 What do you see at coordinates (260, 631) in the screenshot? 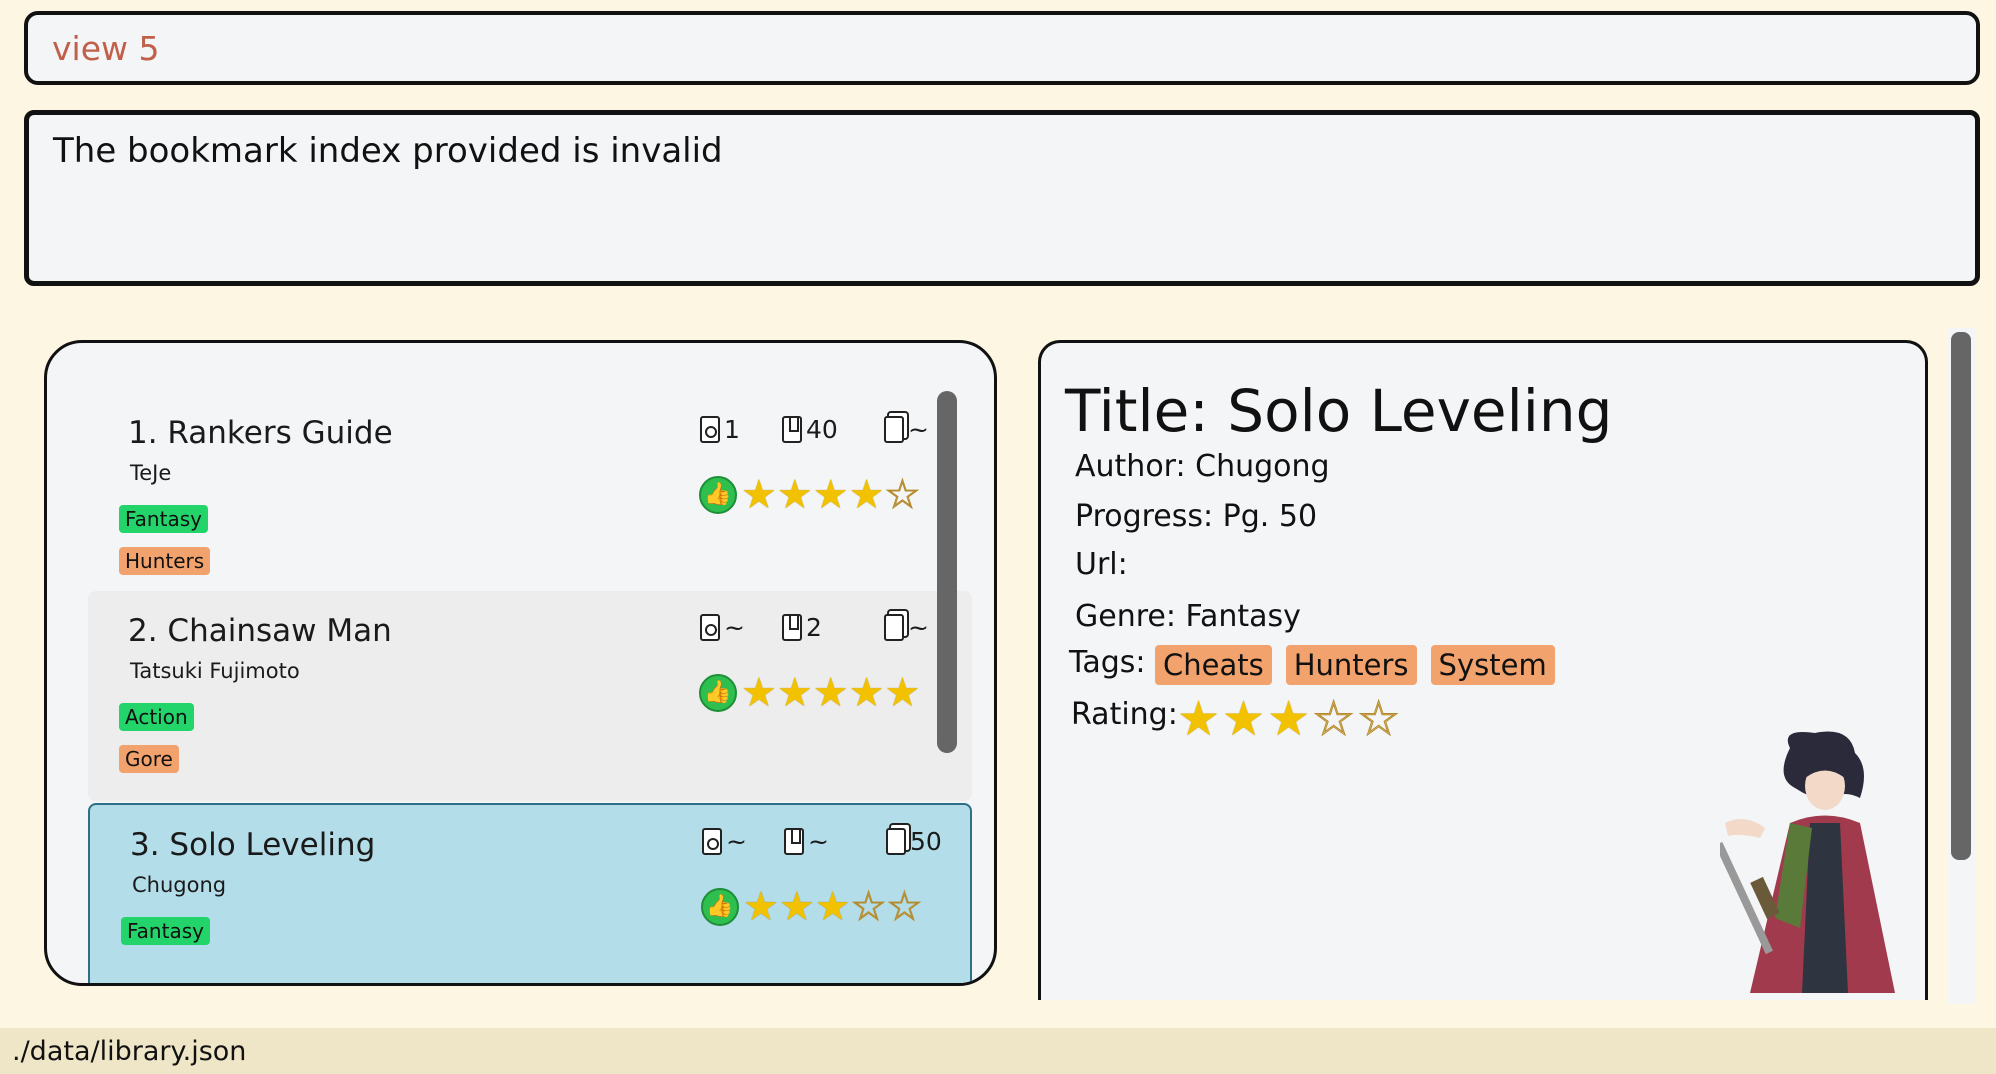
I see `bookmark-title: 2. Chainsaw Man` at bounding box center [260, 631].